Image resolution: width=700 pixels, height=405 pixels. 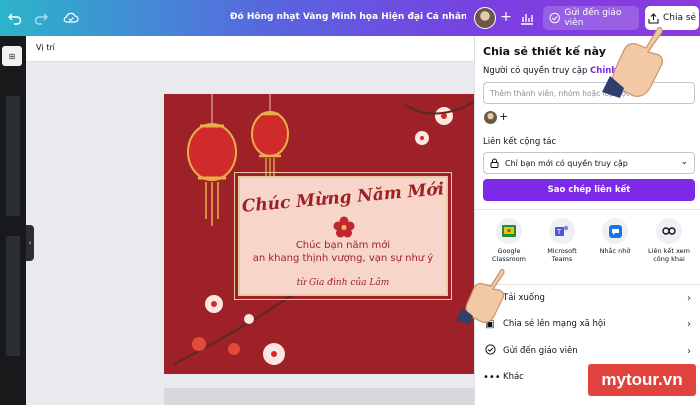 I want to click on send-to-teacher-label: Gửi đến giáo viên, so click(x=593, y=18).